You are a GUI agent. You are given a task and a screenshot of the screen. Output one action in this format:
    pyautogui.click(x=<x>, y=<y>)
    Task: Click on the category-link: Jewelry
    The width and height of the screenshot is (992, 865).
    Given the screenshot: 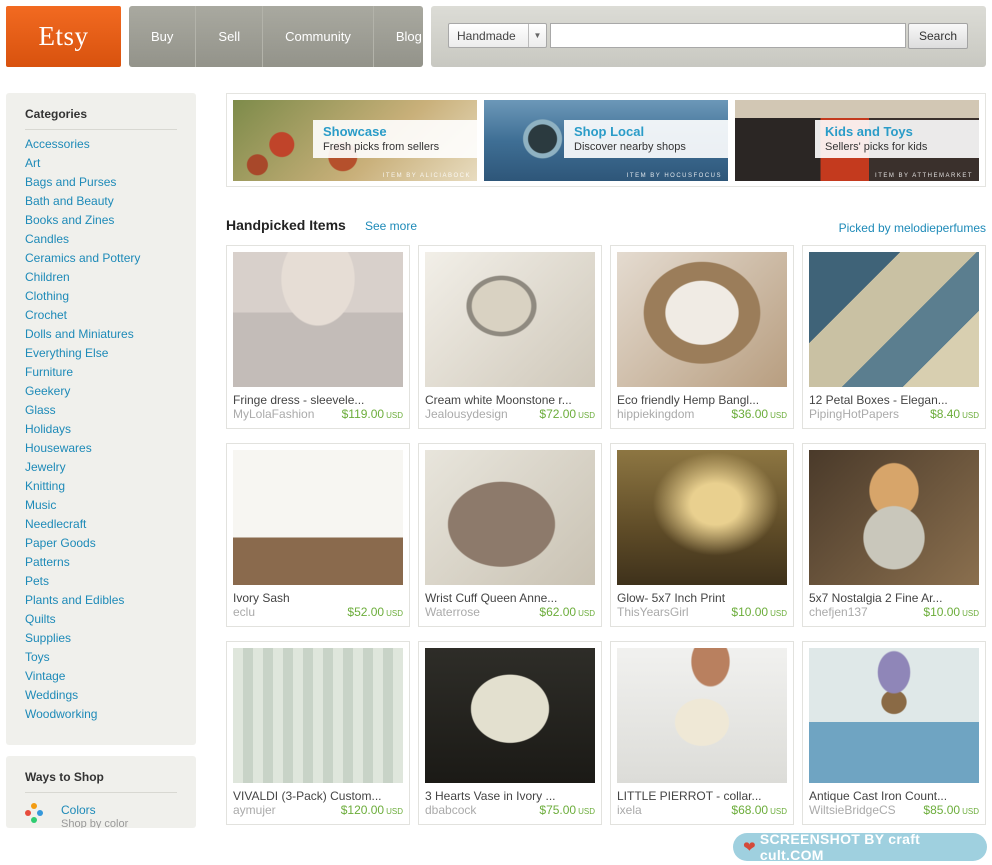 What is the action you would take?
    pyautogui.click(x=101, y=467)
    